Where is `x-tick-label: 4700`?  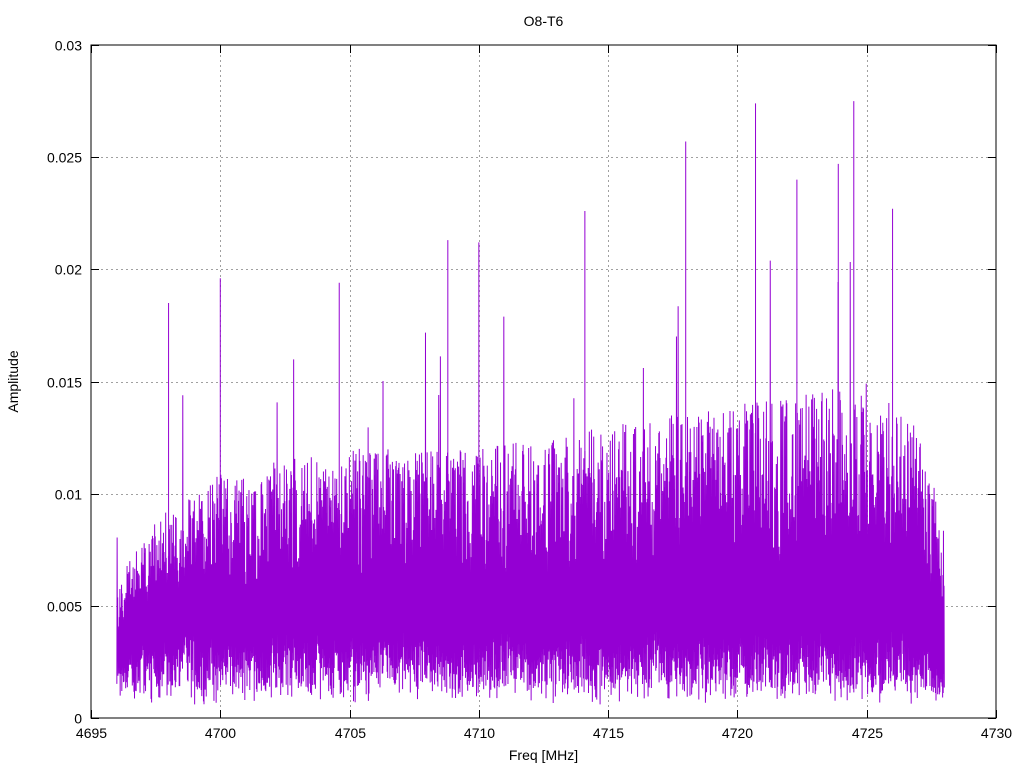 x-tick-label: 4700 is located at coordinates (220, 733).